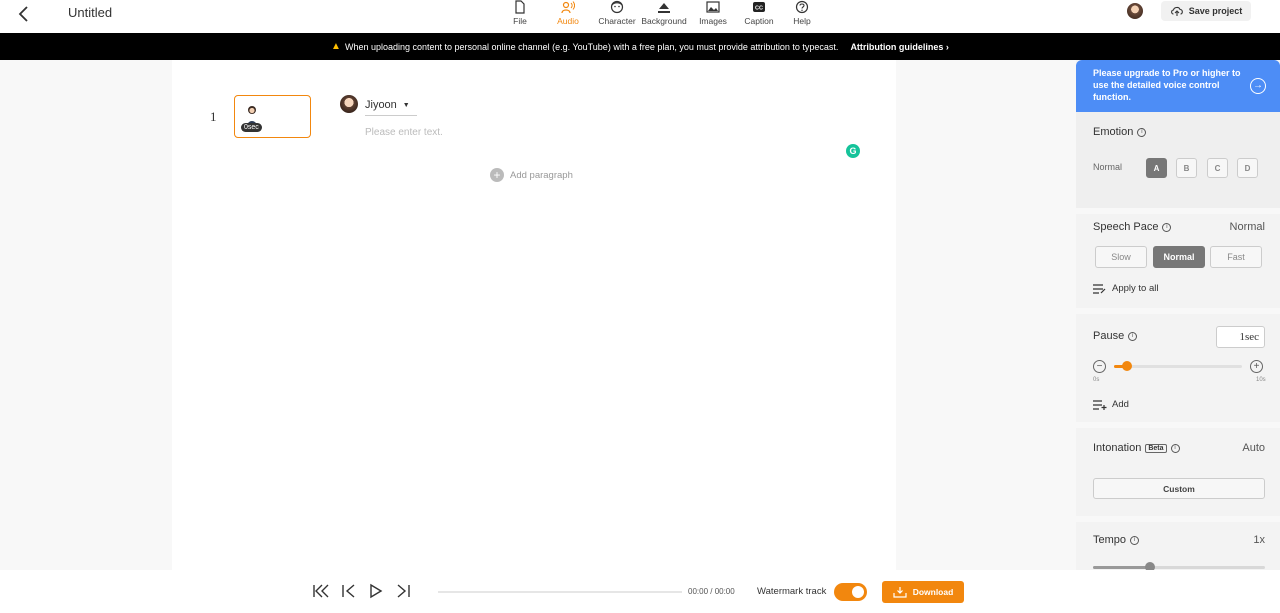 This screenshot has width=1280, height=613. I want to click on tempo-value: 1x, so click(1259, 540).